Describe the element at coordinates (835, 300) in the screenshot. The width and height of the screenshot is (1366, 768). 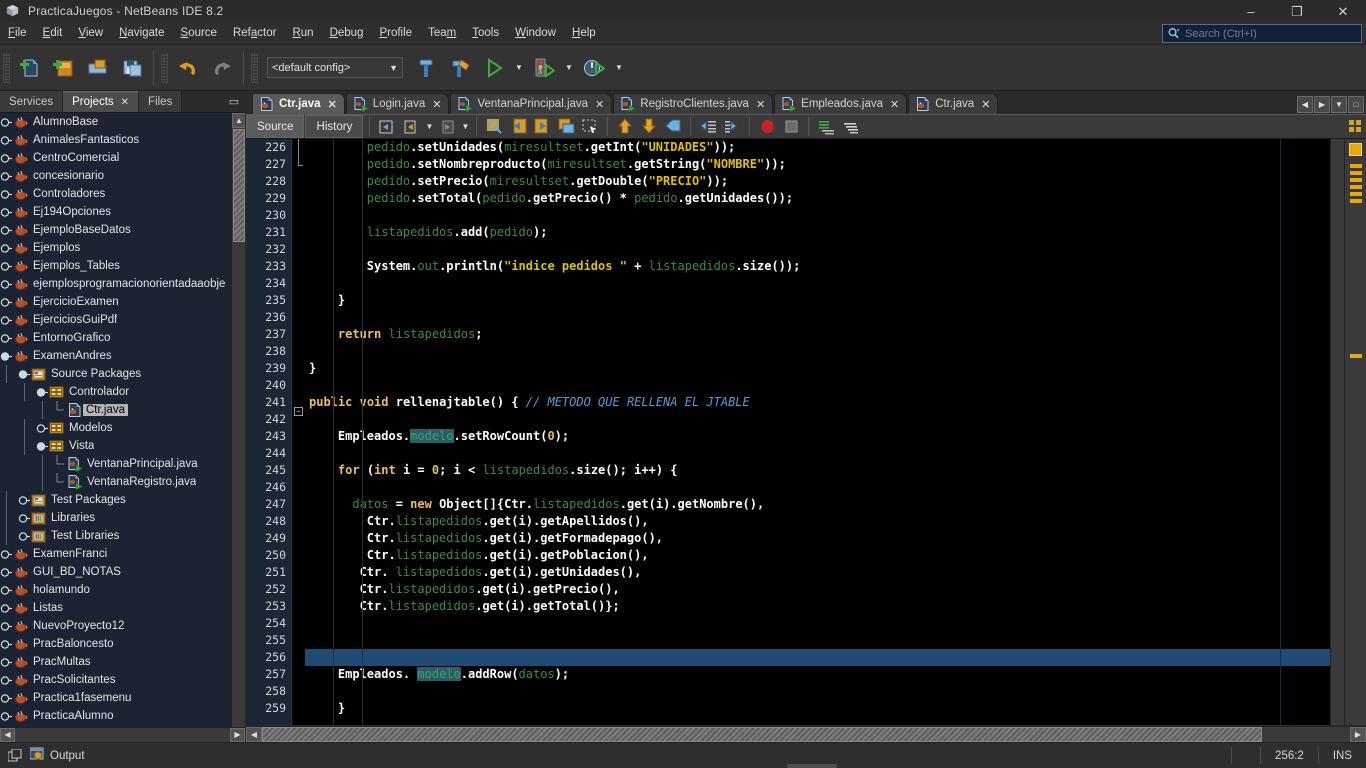
I see `code-line: }` at that location.